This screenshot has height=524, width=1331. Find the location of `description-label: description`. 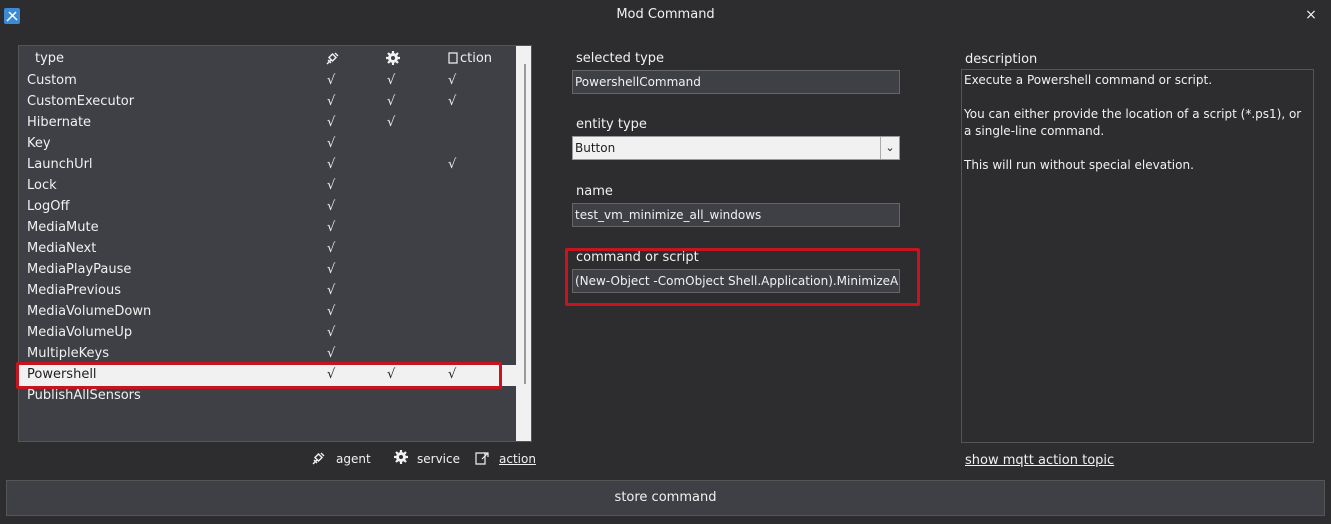

description-label: description is located at coordinates (1001, 59).